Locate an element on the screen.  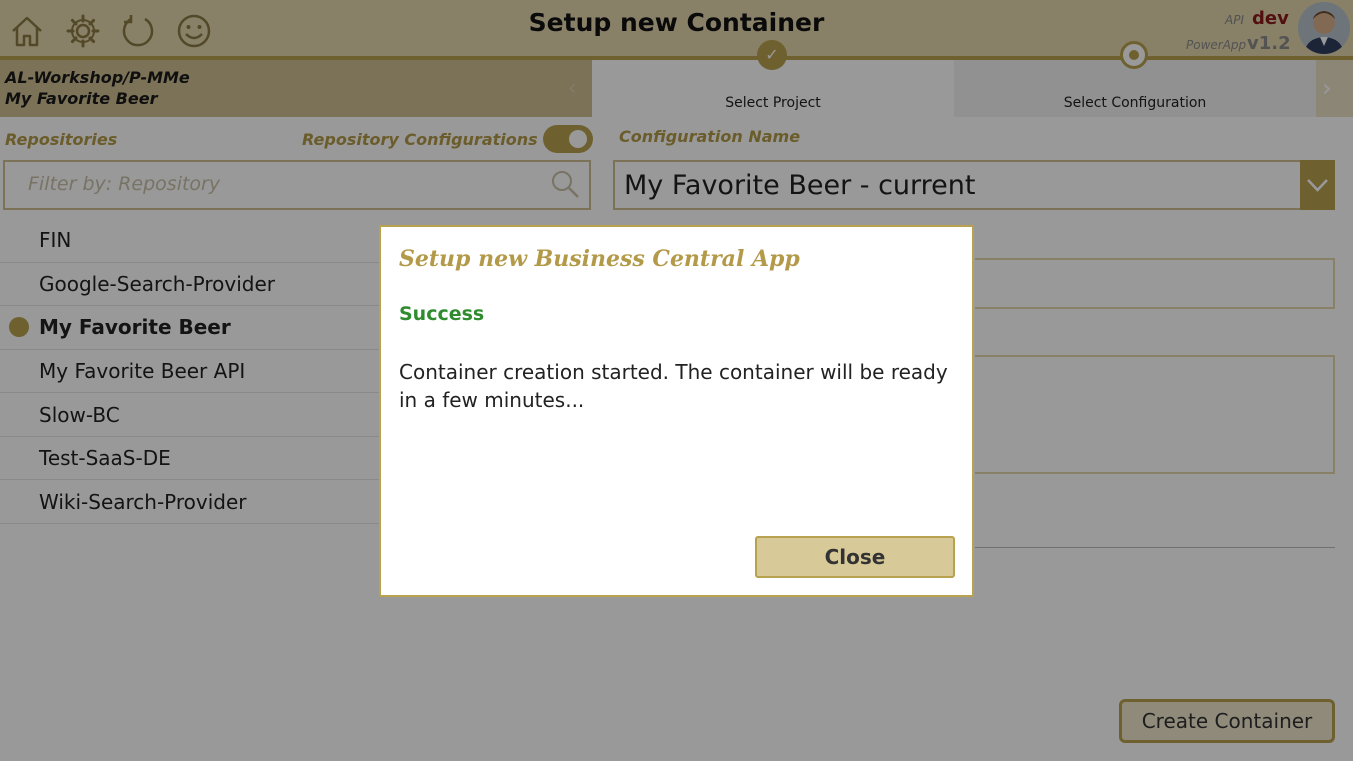
close-button: Close is located at coordinates (855, 557).